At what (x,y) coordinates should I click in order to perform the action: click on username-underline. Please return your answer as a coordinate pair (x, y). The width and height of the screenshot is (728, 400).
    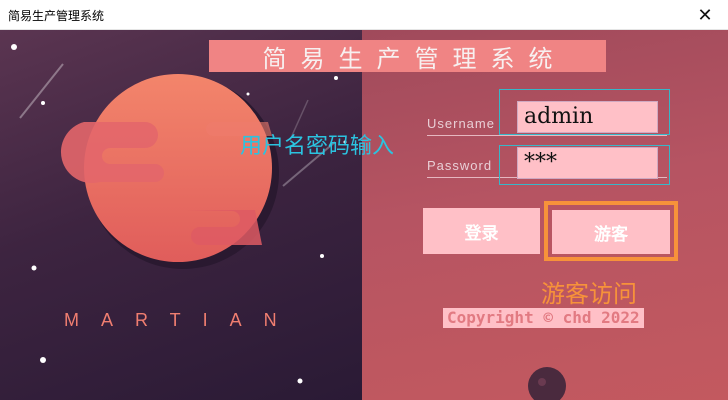
    Looking at the image, I should click on (547, 135).